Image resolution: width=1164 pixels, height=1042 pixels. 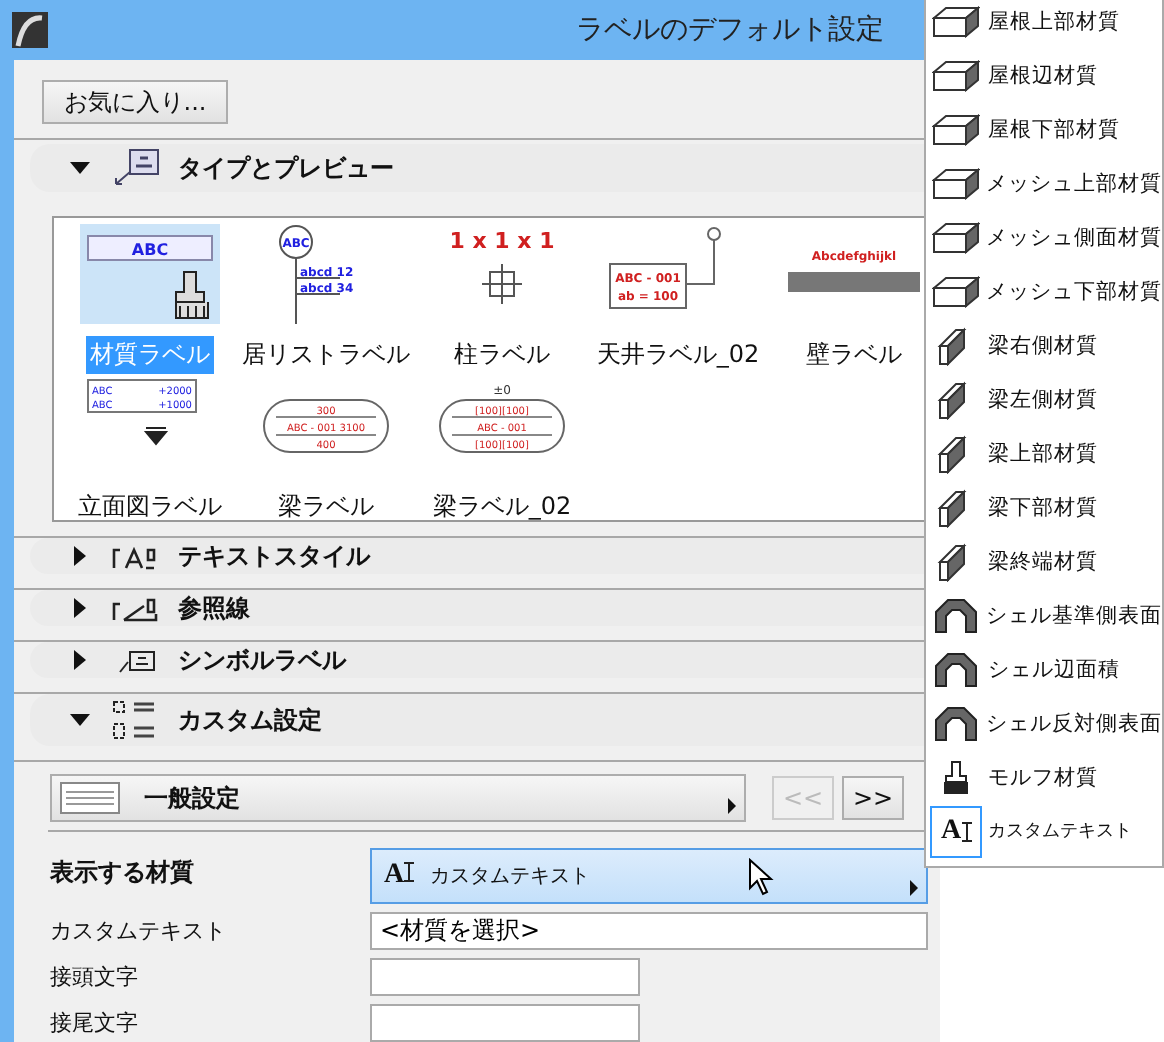 What do you see at coordinates (139, 931) in the screenshot?
I see `field-label: カスタムテキスト` at bounding box center [139, 931].